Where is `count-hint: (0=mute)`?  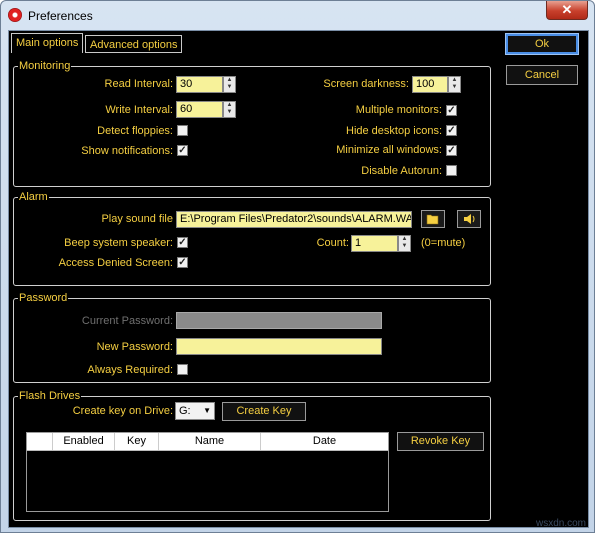
count-hint: (0=mute) is located at coordinates (443, 243).